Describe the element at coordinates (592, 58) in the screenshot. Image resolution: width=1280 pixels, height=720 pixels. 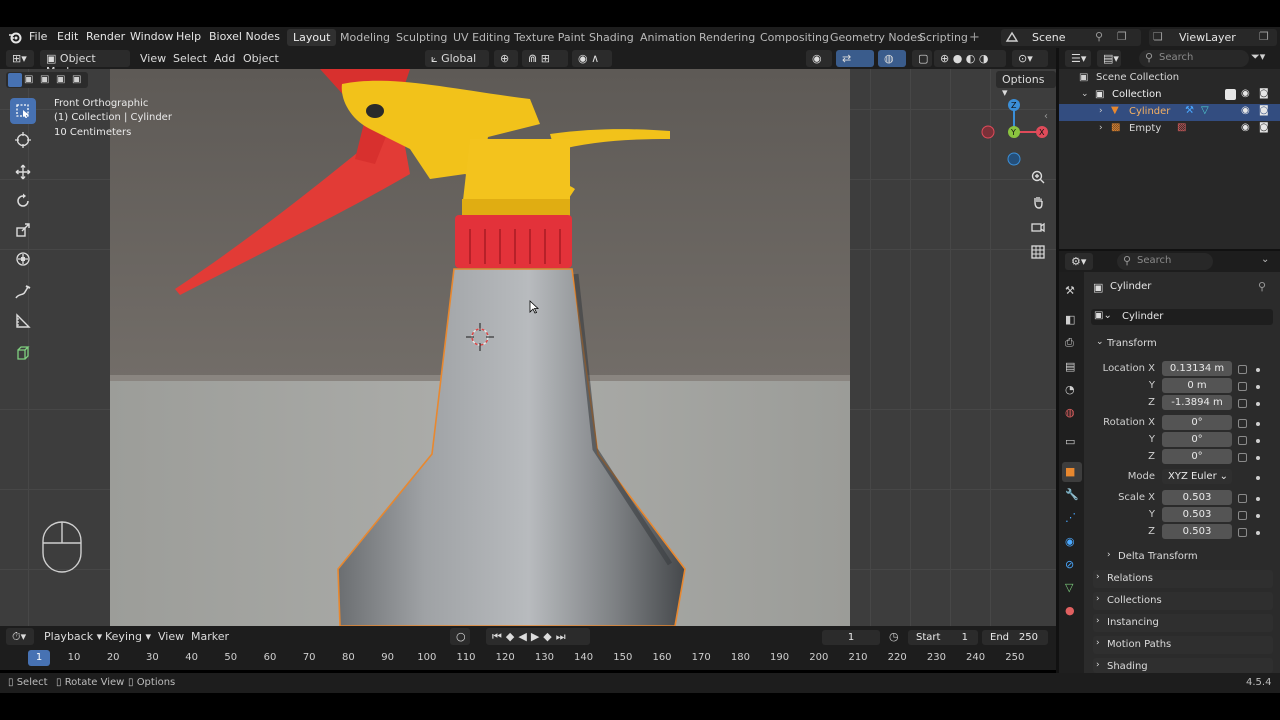
I see `proportional-editing-button: ◉ ∧` at that location.